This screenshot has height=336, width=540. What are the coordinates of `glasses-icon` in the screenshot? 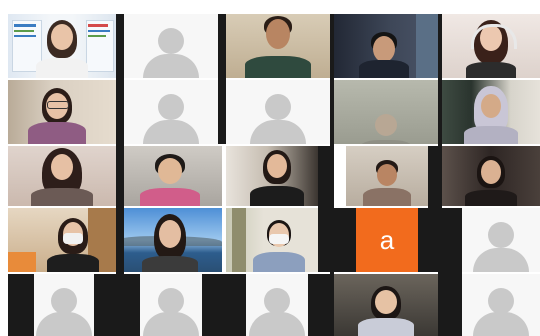 It's located at (57, 105).